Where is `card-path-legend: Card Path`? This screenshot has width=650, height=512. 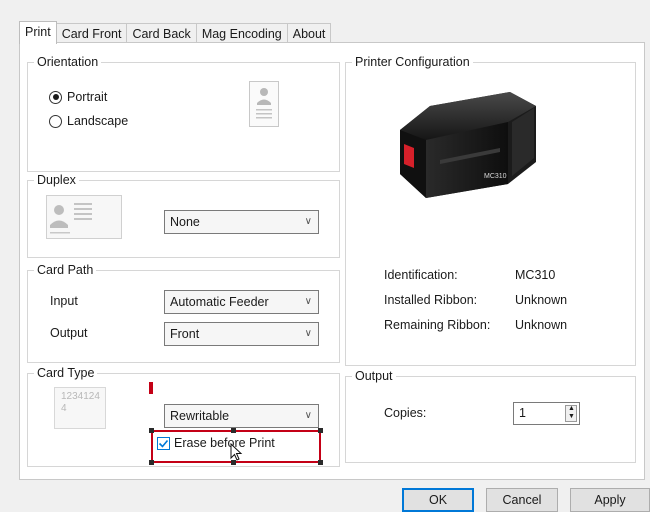
card-path-legend: Card Path is located at coordinates (65, 270).